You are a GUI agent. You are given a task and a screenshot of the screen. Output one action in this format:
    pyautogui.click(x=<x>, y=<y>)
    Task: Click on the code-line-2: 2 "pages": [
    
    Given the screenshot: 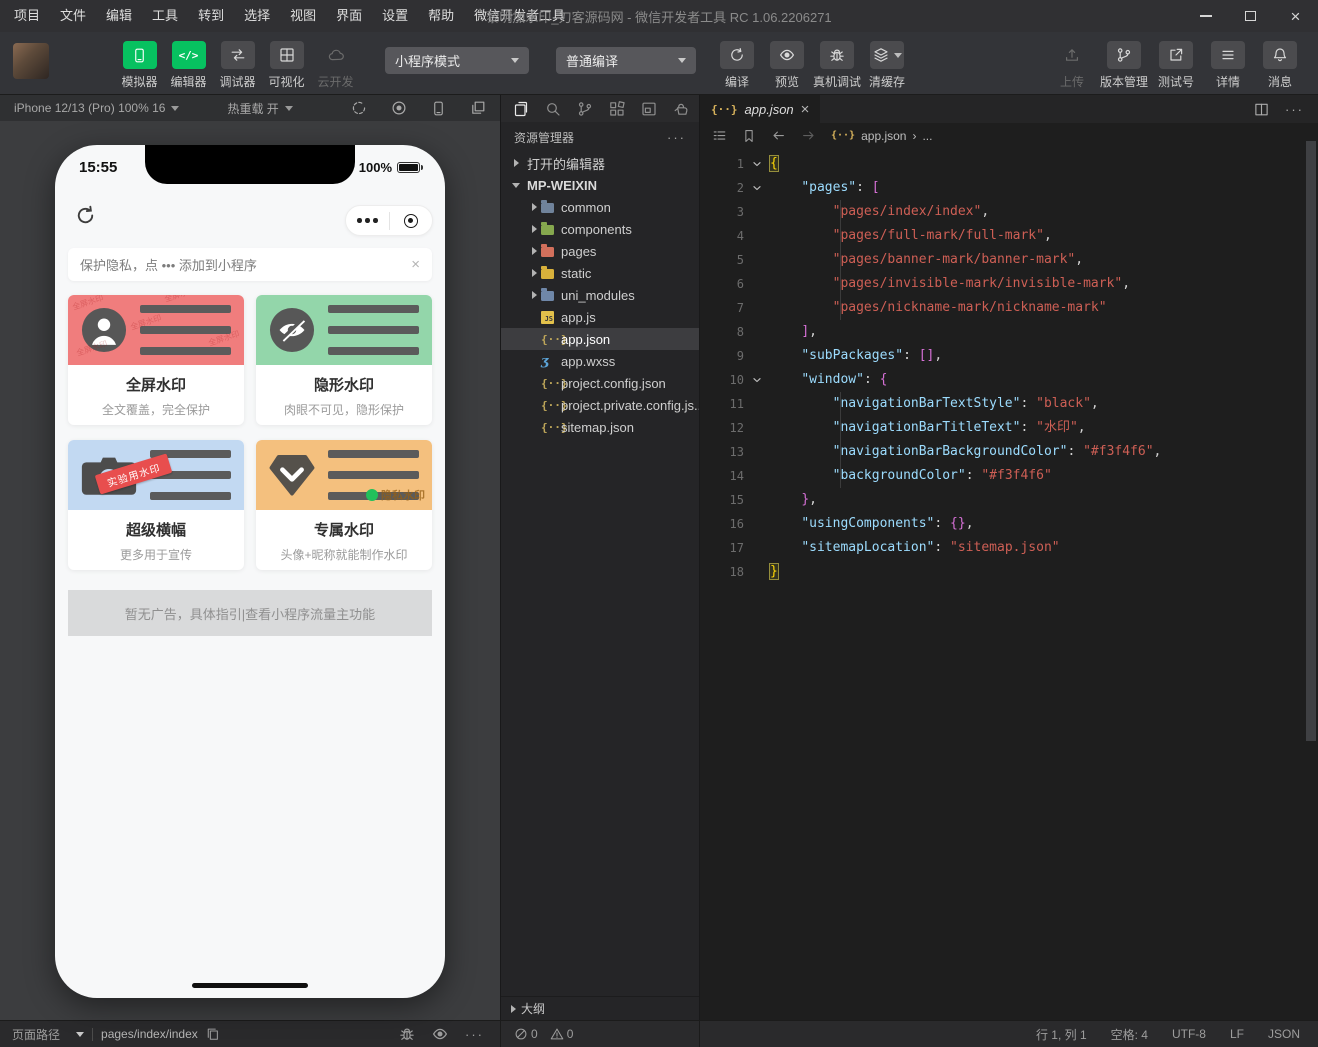 What is the action you would take?
    pyautogui.click(x=1009, y=188)
    